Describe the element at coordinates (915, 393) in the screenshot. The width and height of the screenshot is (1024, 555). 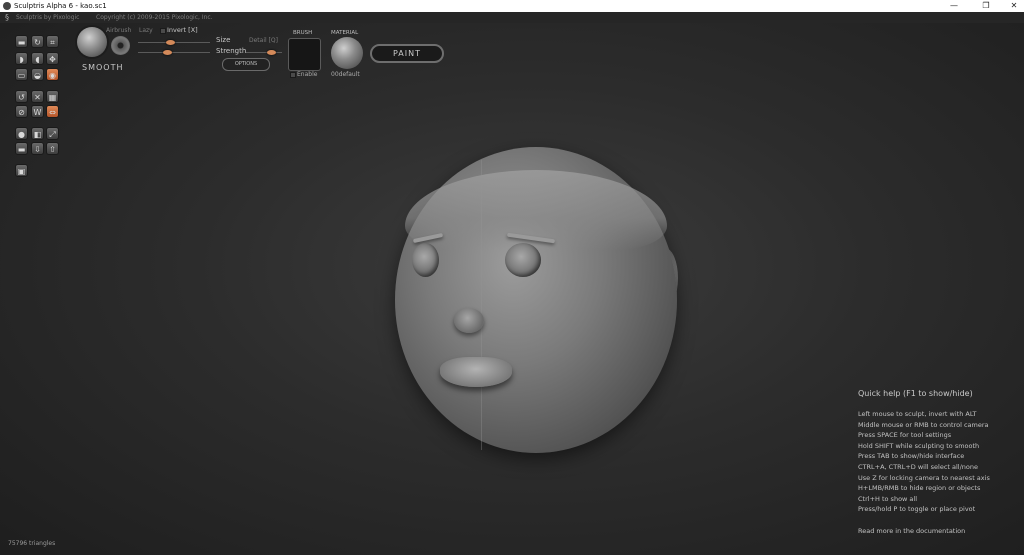
I see `quick-help-title: Quick help (F1 to show/hide)` at that location.